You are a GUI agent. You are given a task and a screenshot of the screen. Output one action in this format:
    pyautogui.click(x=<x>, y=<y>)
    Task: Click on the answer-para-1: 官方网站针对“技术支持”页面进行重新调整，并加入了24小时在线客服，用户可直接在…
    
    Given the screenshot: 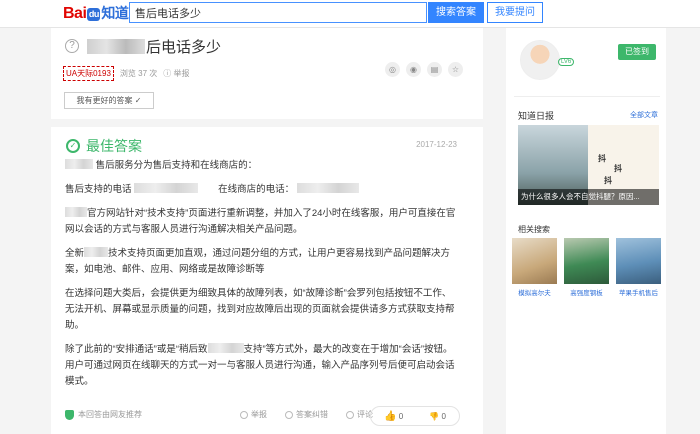 What is the action you would take?
    pyautogui.click(x=262, y=222)
    